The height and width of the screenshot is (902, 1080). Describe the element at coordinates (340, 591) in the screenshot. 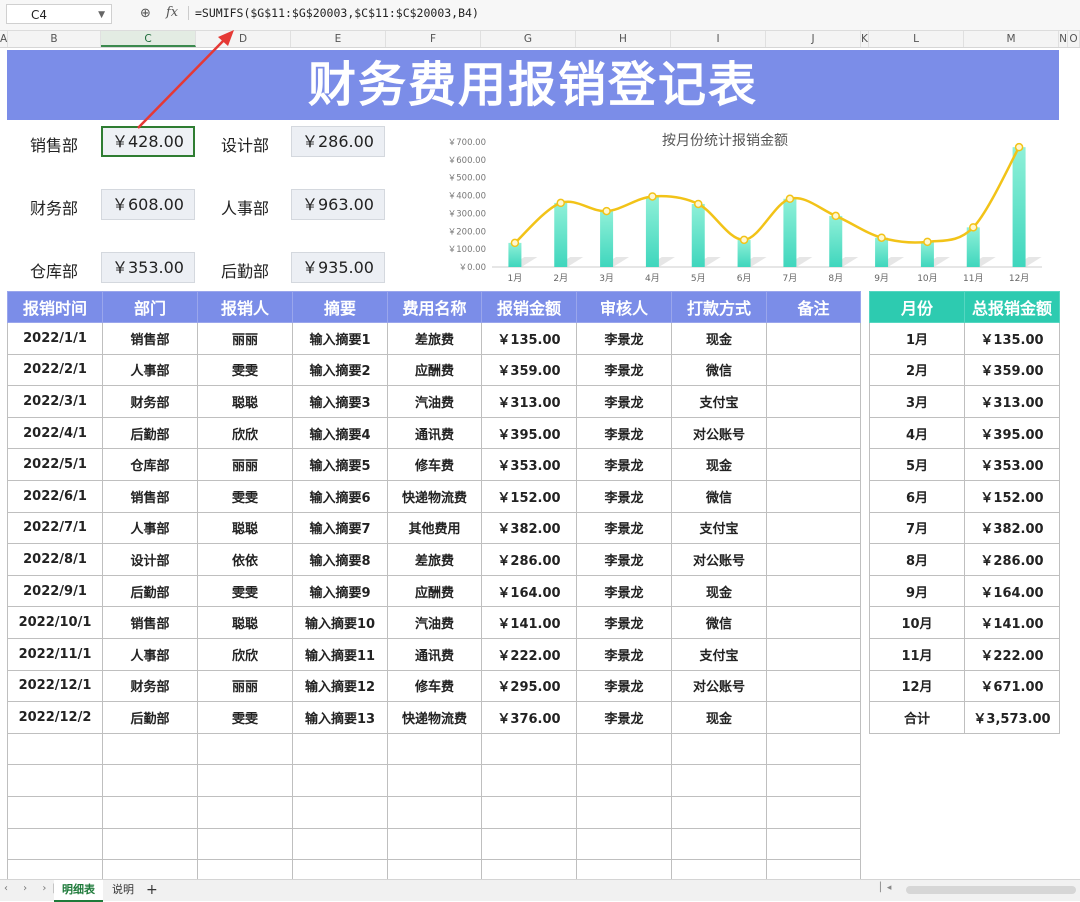

I see `table-cell: 输入摘要9` at that location.